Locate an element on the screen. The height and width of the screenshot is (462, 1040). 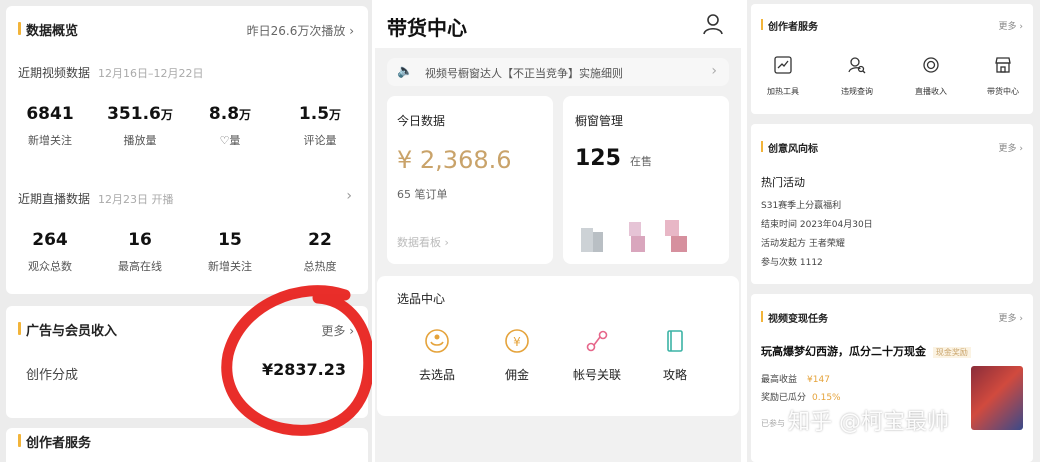
showcase-count: 125 在售 is located at coordinates (614, 158).